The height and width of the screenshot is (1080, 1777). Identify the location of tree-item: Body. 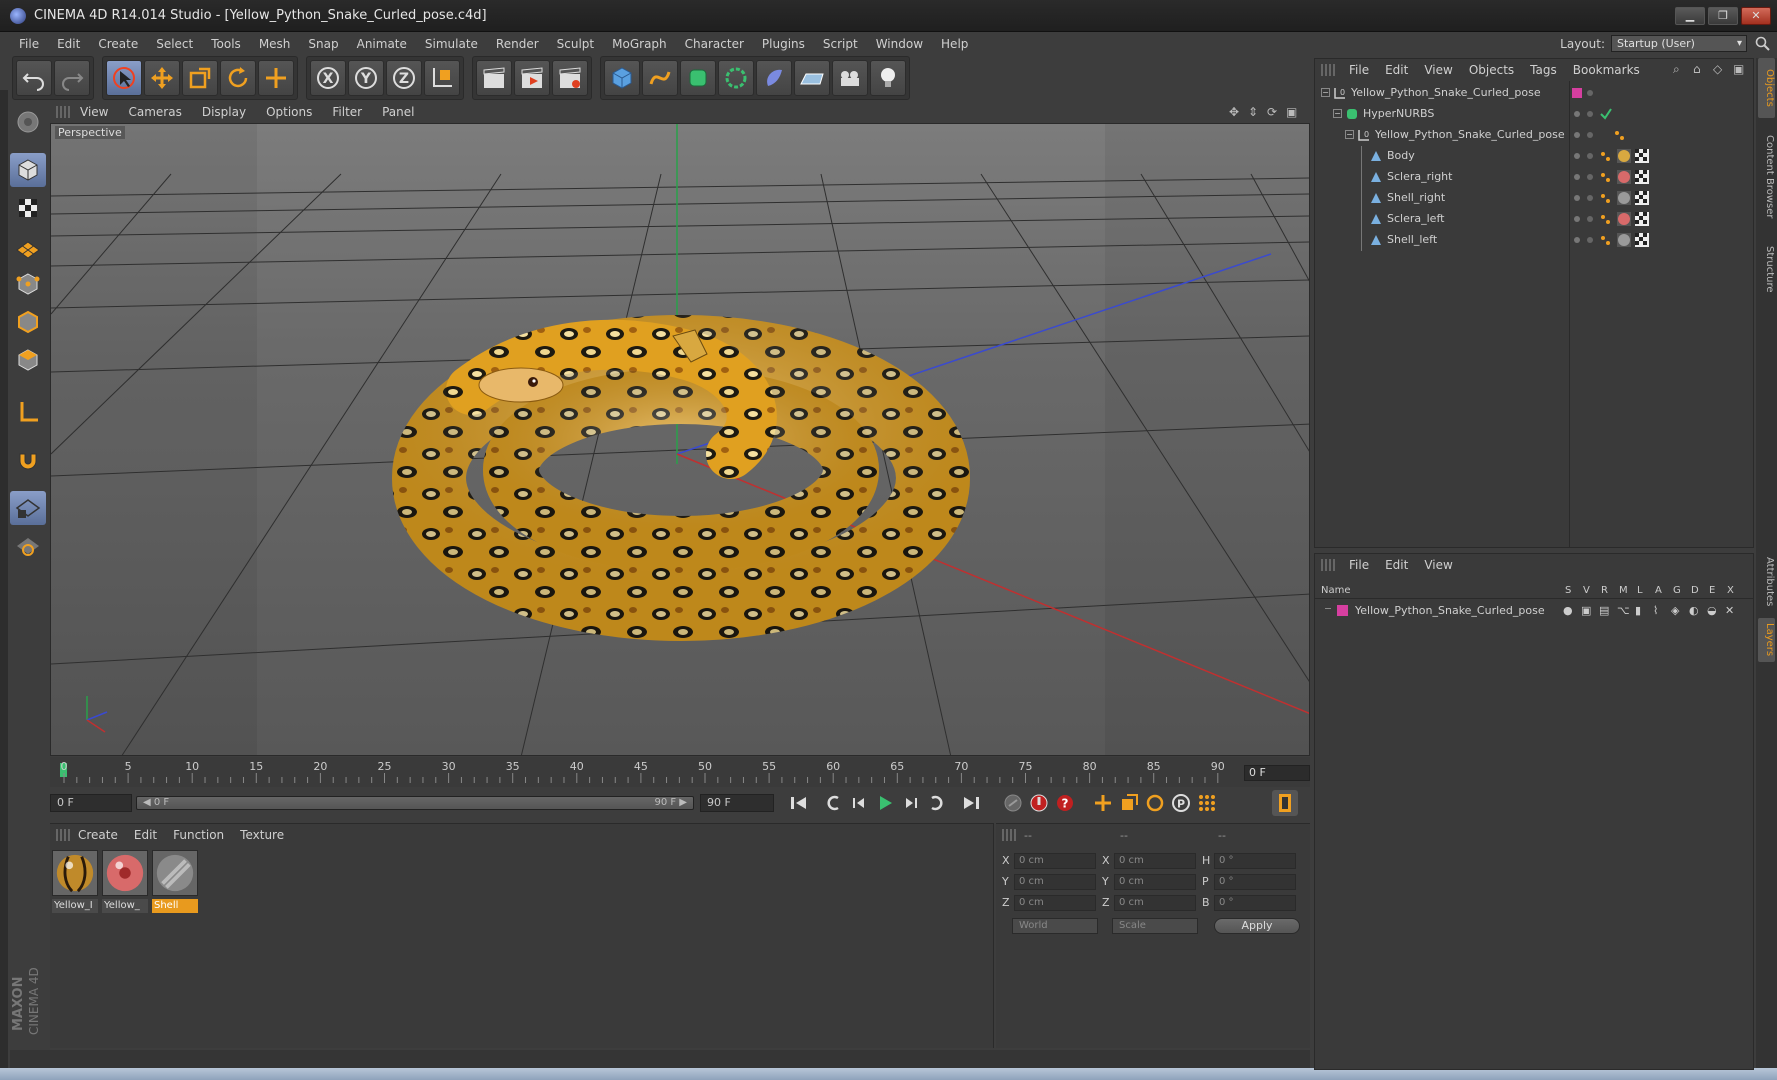
(1534, 156).